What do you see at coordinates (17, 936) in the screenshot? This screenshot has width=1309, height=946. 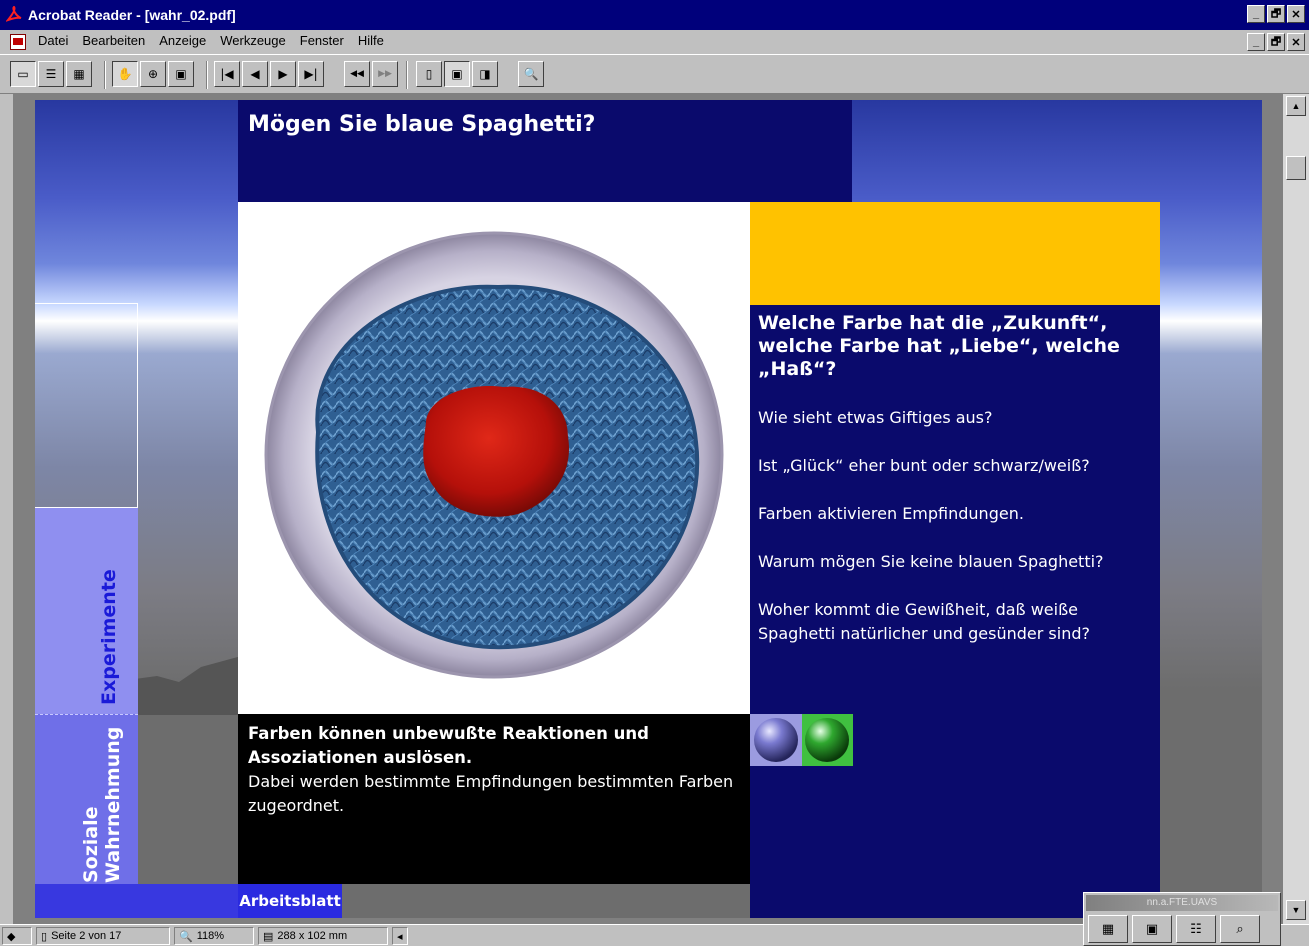 I see `page-navigate-icon: ◆` at bounding box center [17, 936].